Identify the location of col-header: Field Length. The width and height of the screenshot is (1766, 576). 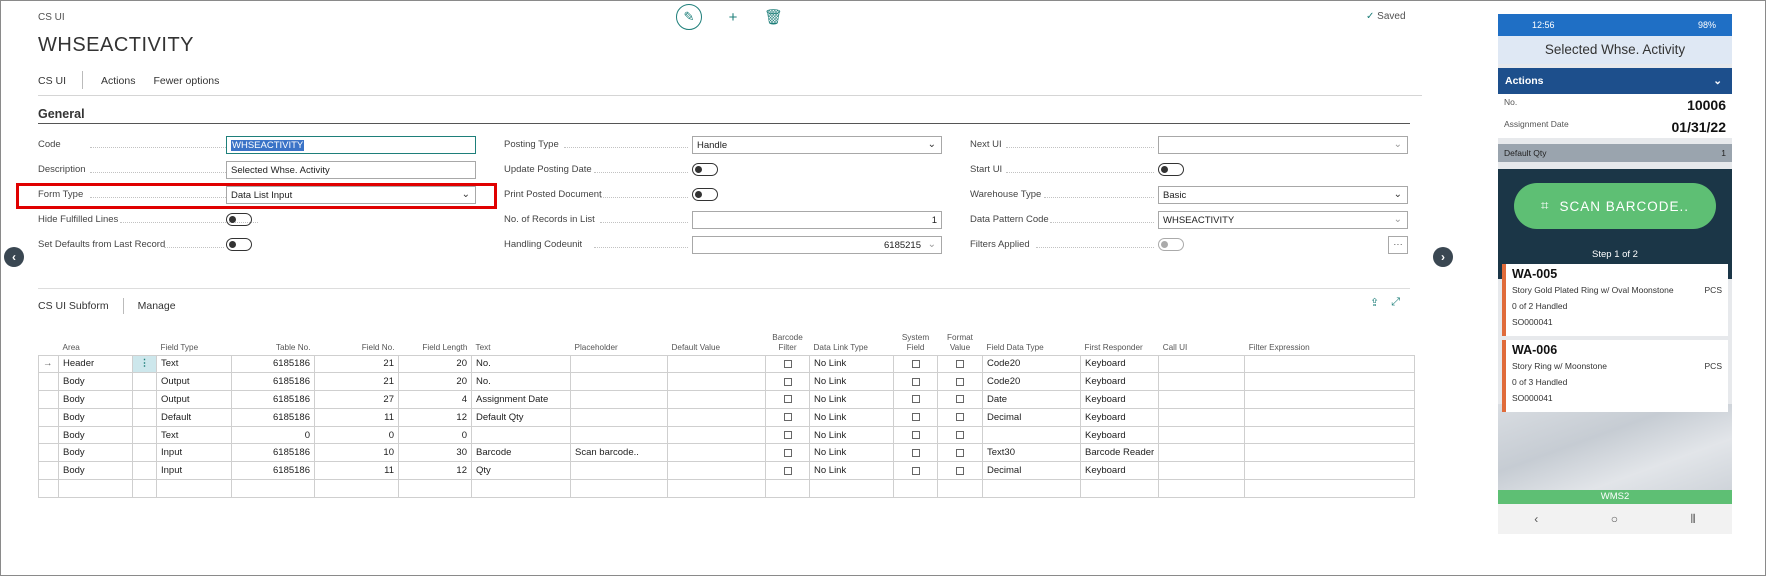
(435, 340).